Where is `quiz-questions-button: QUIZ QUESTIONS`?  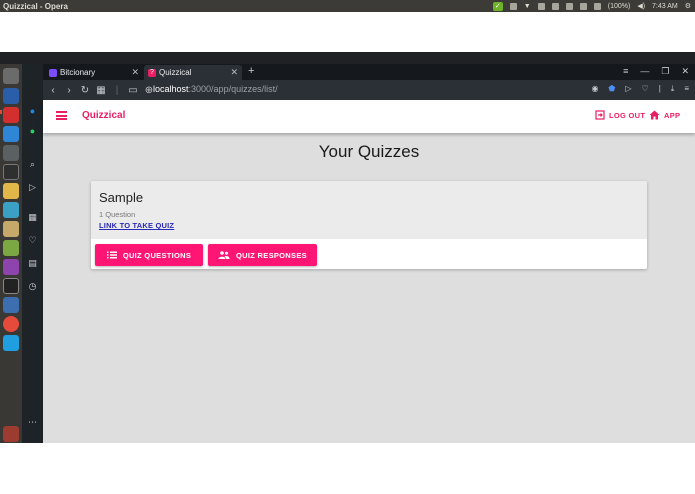 quiz-questions-button: QUIZ QUESTIONS is located at coordinates (149, 255).